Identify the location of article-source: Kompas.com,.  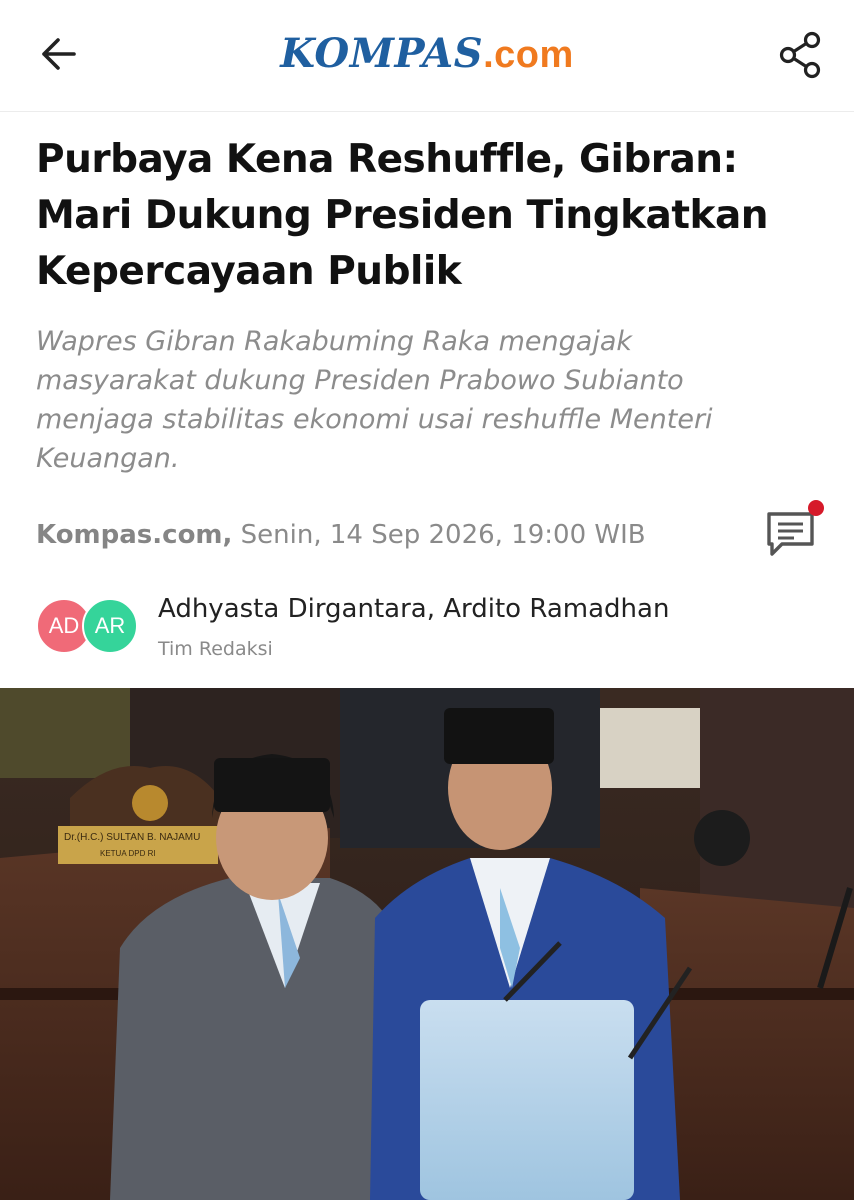
(134, 535).